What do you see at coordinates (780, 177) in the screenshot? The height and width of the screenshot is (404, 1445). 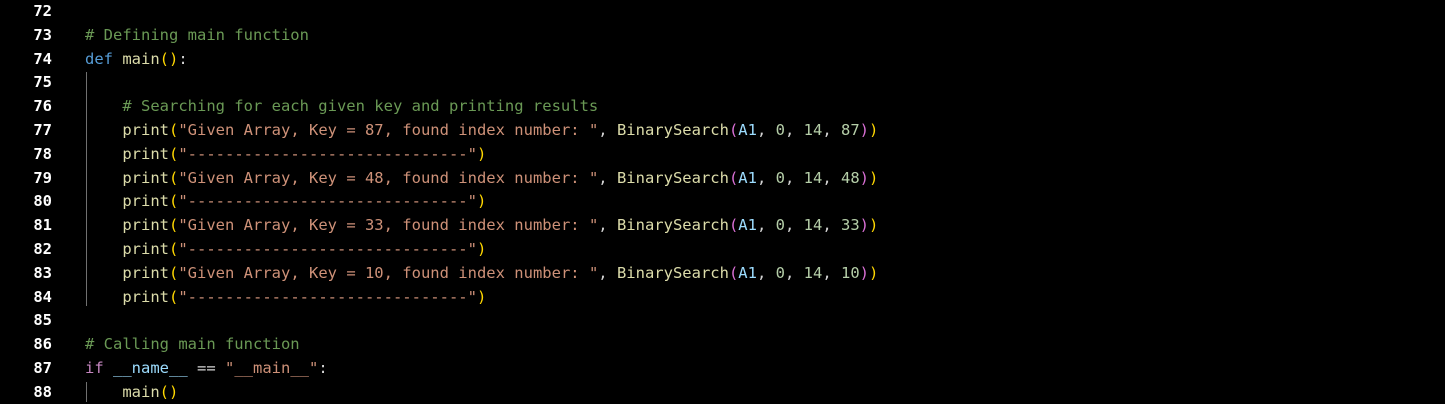 I see `code-token-number: 0` at bounding box center [780, 177].